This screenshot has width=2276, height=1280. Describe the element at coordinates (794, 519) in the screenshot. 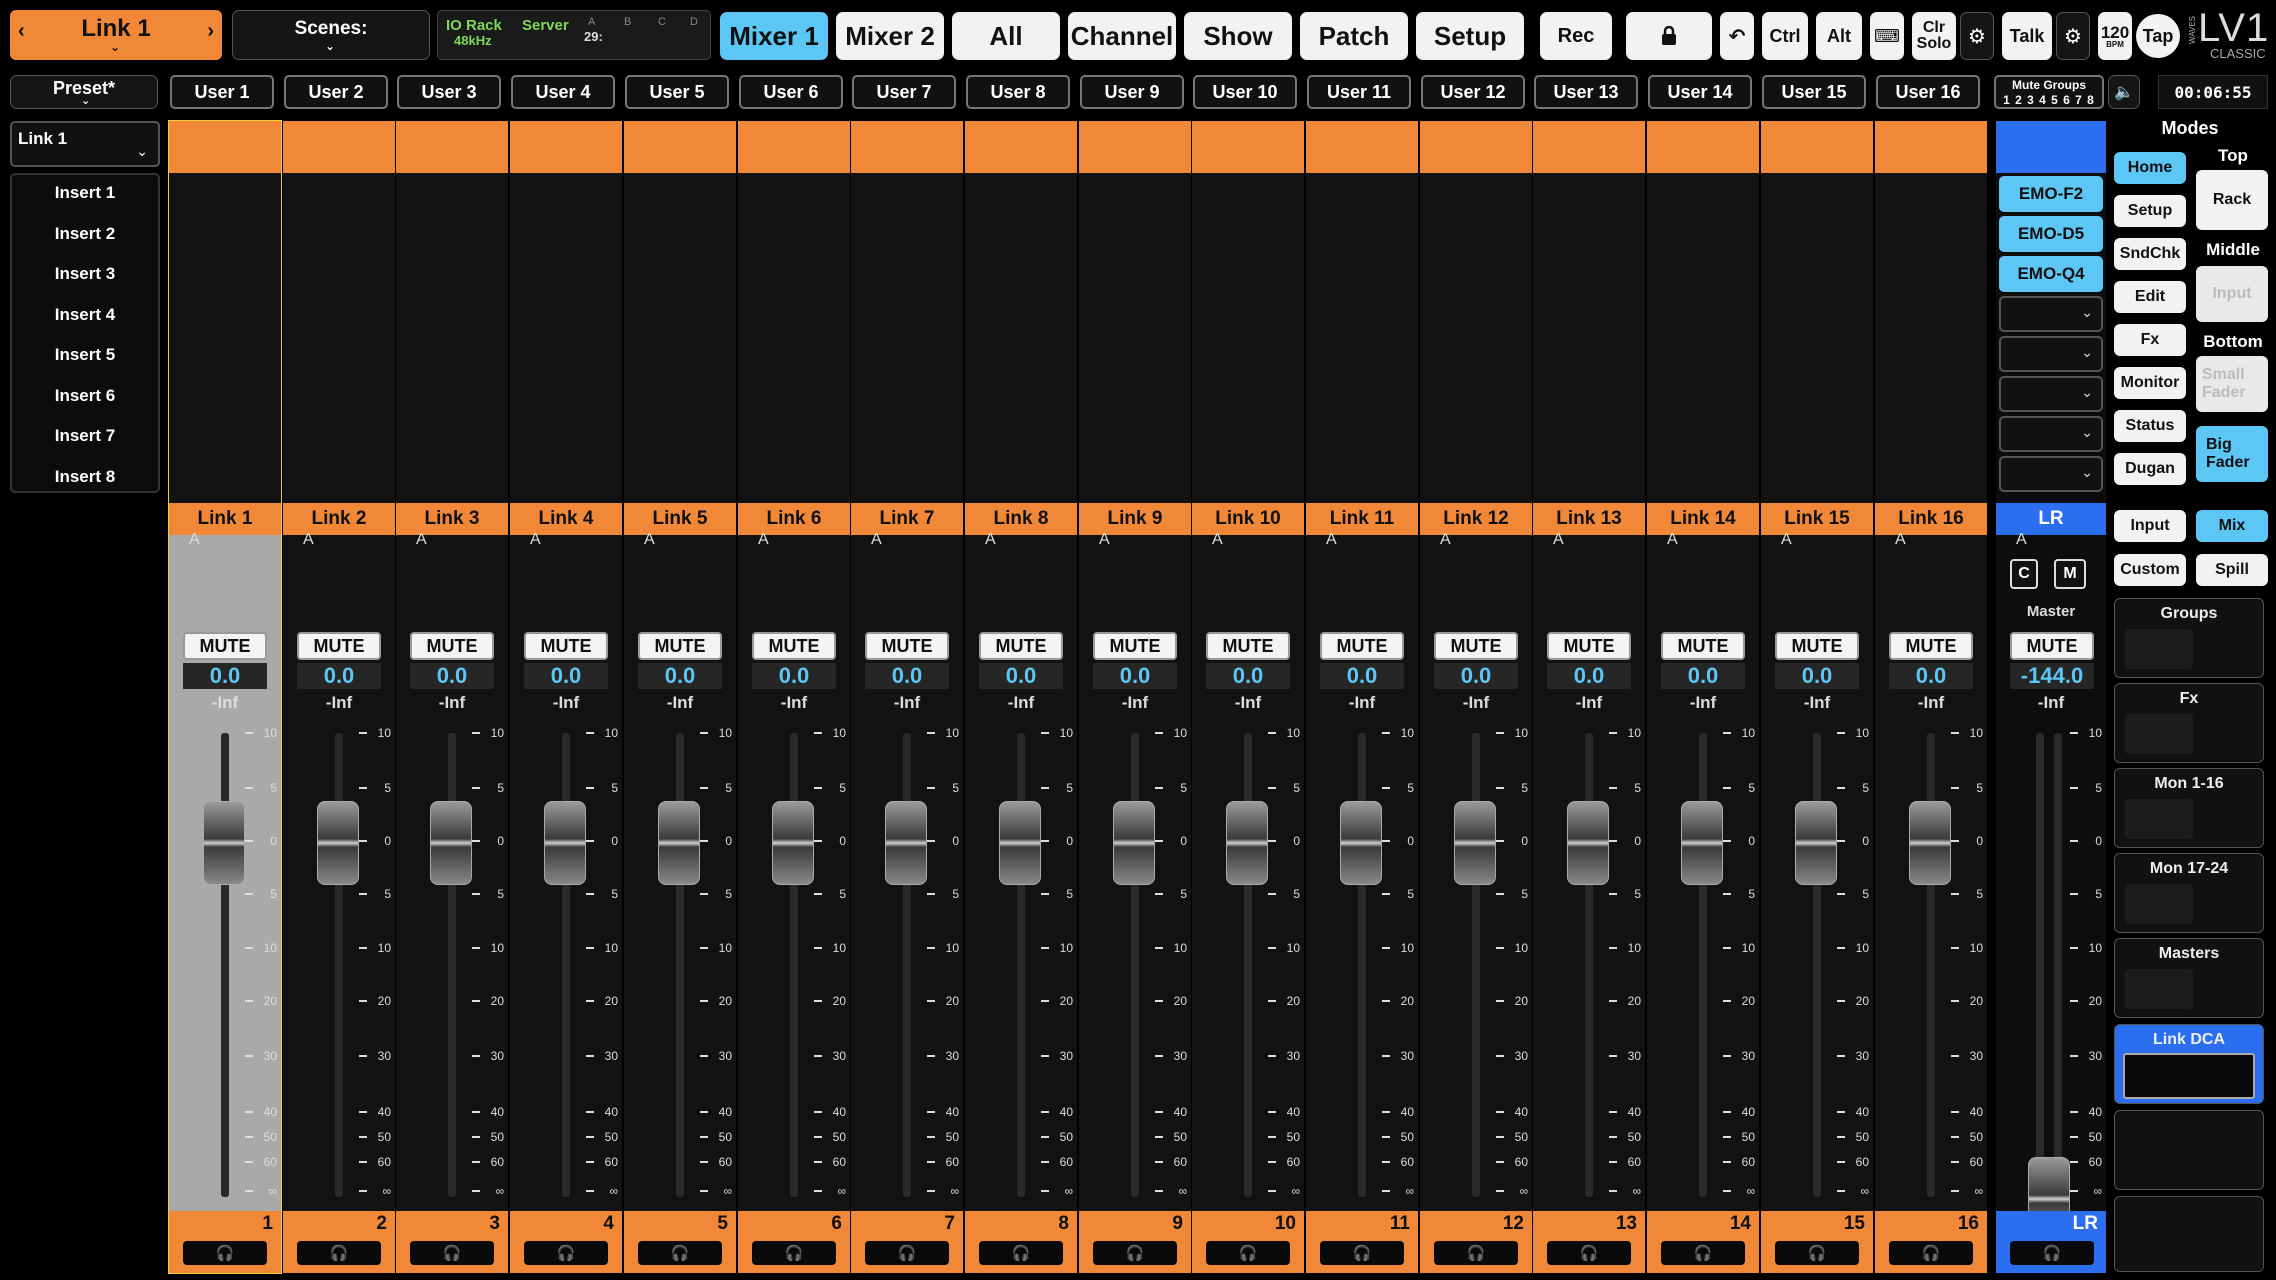

I see `channel-name-bar: Link 6` at that location.